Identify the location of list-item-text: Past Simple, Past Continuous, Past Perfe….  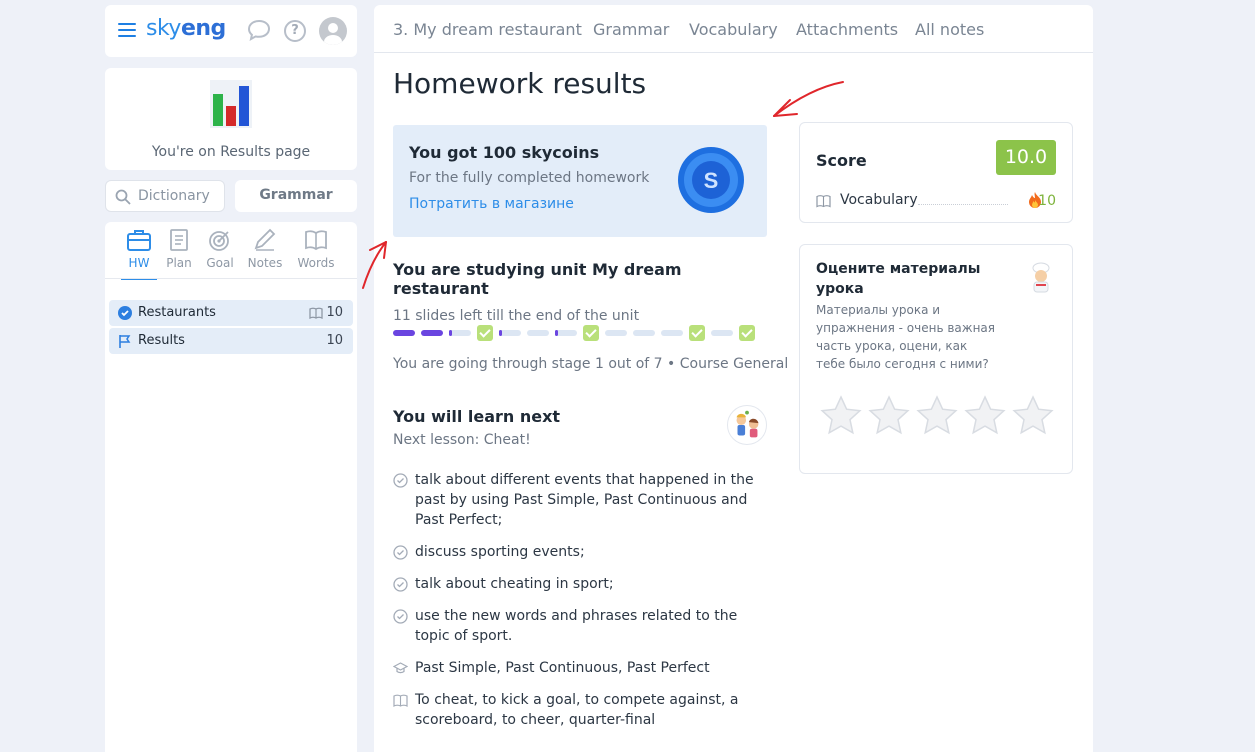
(562, 668).